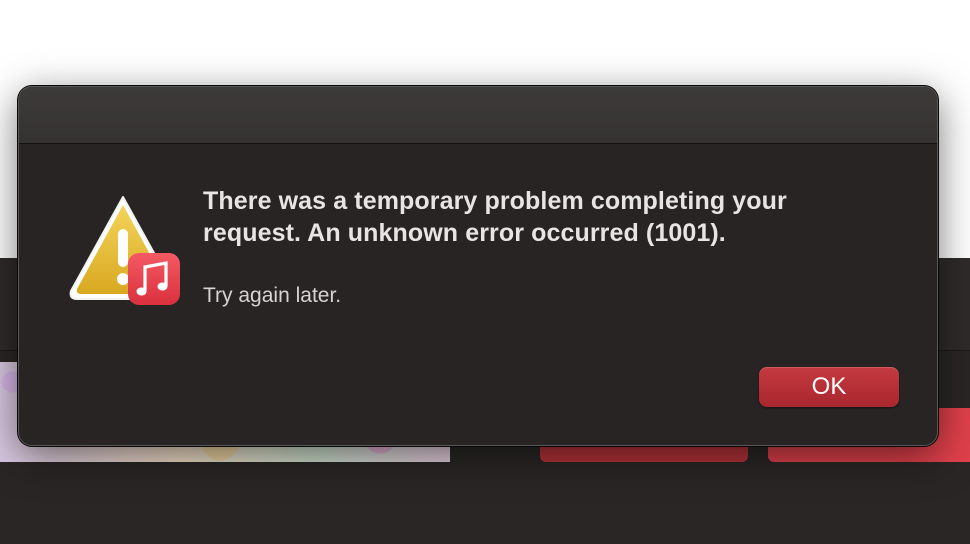 The height and width of the screenshot is (544, 970). I want to click on music-icon, so click(154, 279).